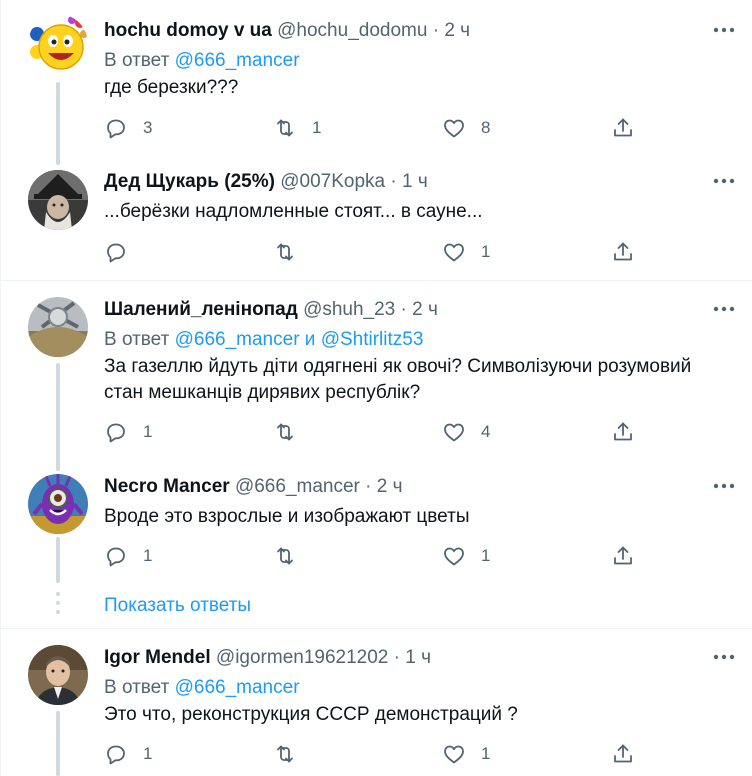 This screenshot has width=752, height=776. What do you see at coordinates (352, 30) in the screenshot?
I see `author-handle: @hochu_dodomu` at bounding box center [352, 30].